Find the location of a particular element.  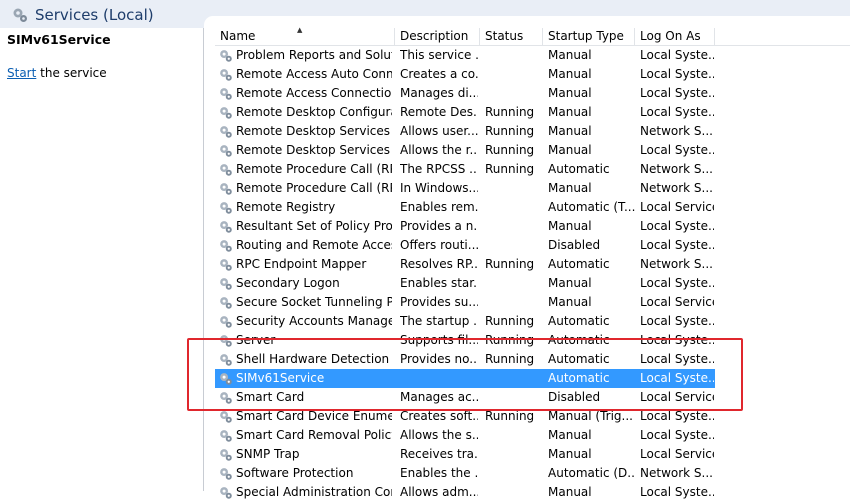

service-action-text: the service is located at coordinates (71, 73).